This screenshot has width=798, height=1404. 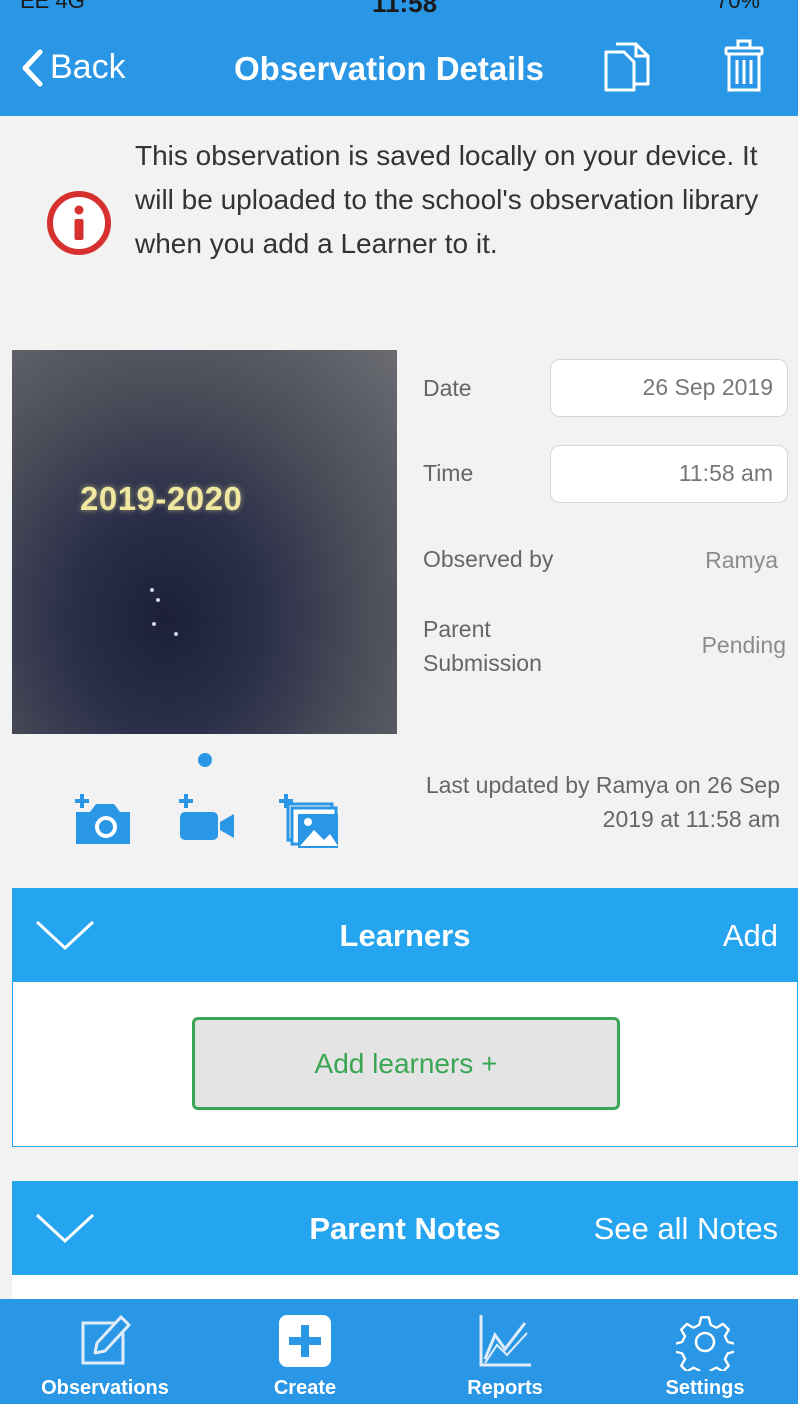 I want to click on learners-section-body: Add learners +, so click(x=405, y=1064).